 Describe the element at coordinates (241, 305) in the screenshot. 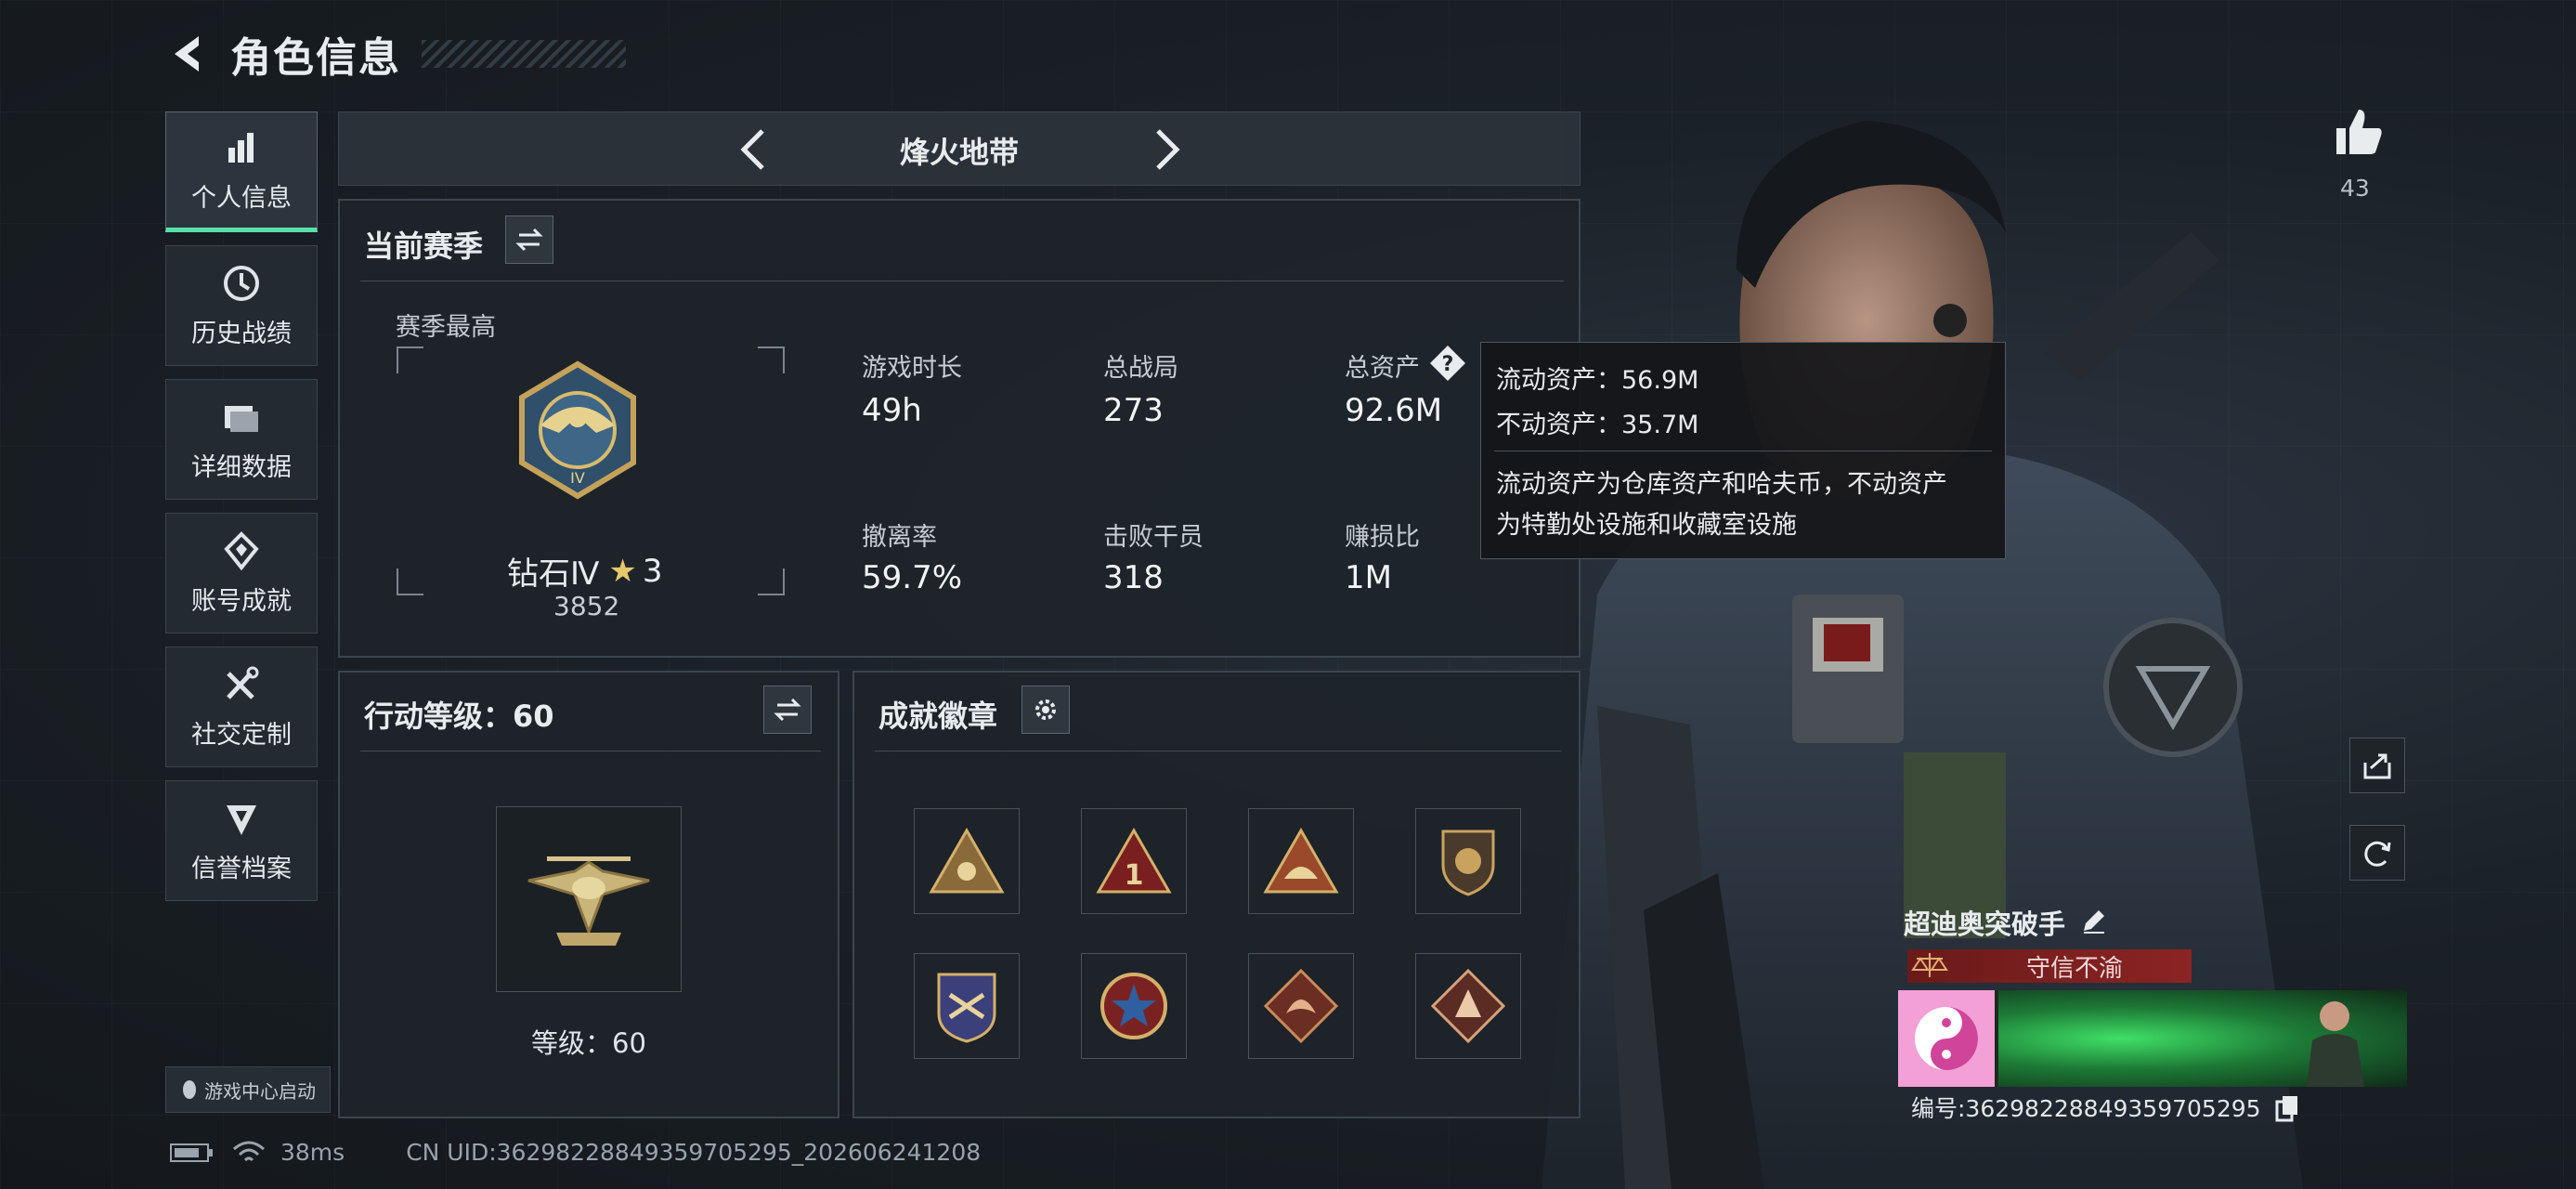

I see `sidebar-item-history: 历史战绩` at that location.